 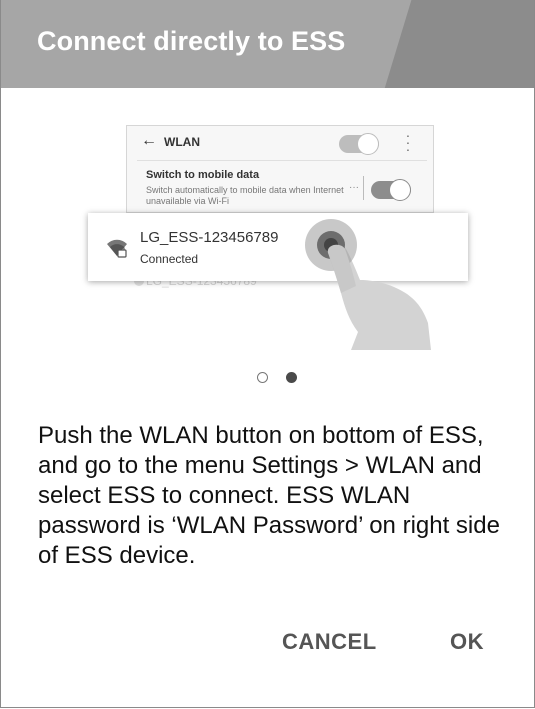 What do you see at coordinates (359, 144) in the screenshot?
I see `wlan-toggle` at bounding box center [359, 144].